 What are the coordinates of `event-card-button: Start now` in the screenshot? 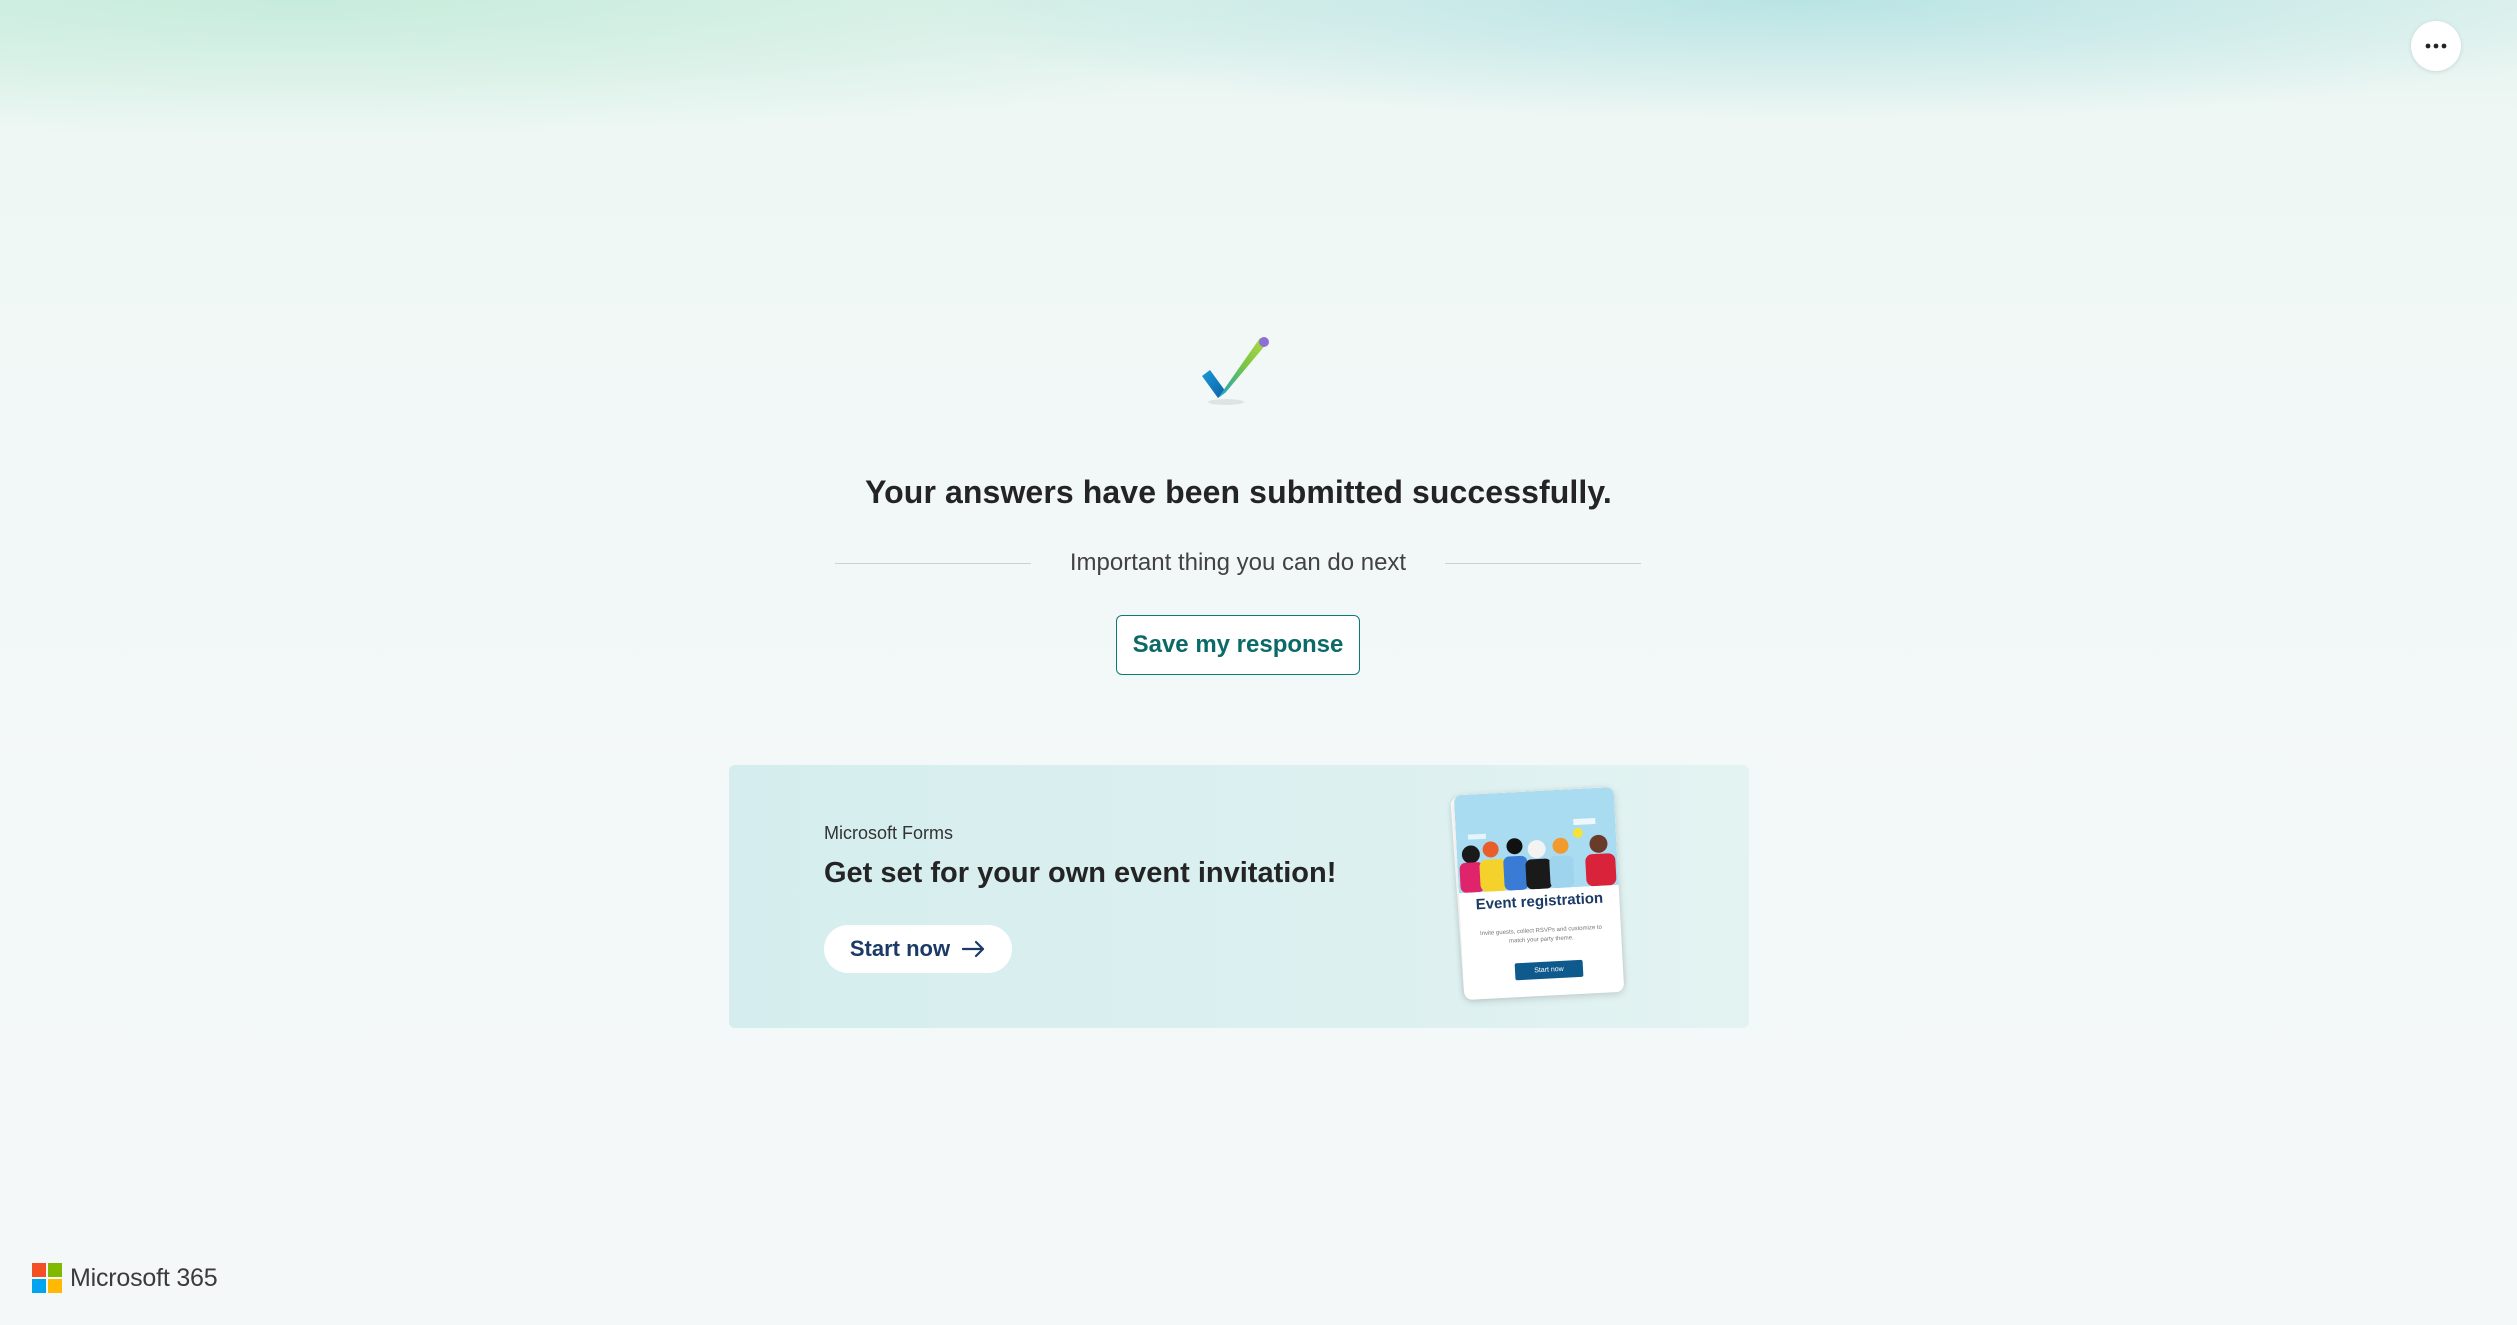 It's located at (1549, 970).